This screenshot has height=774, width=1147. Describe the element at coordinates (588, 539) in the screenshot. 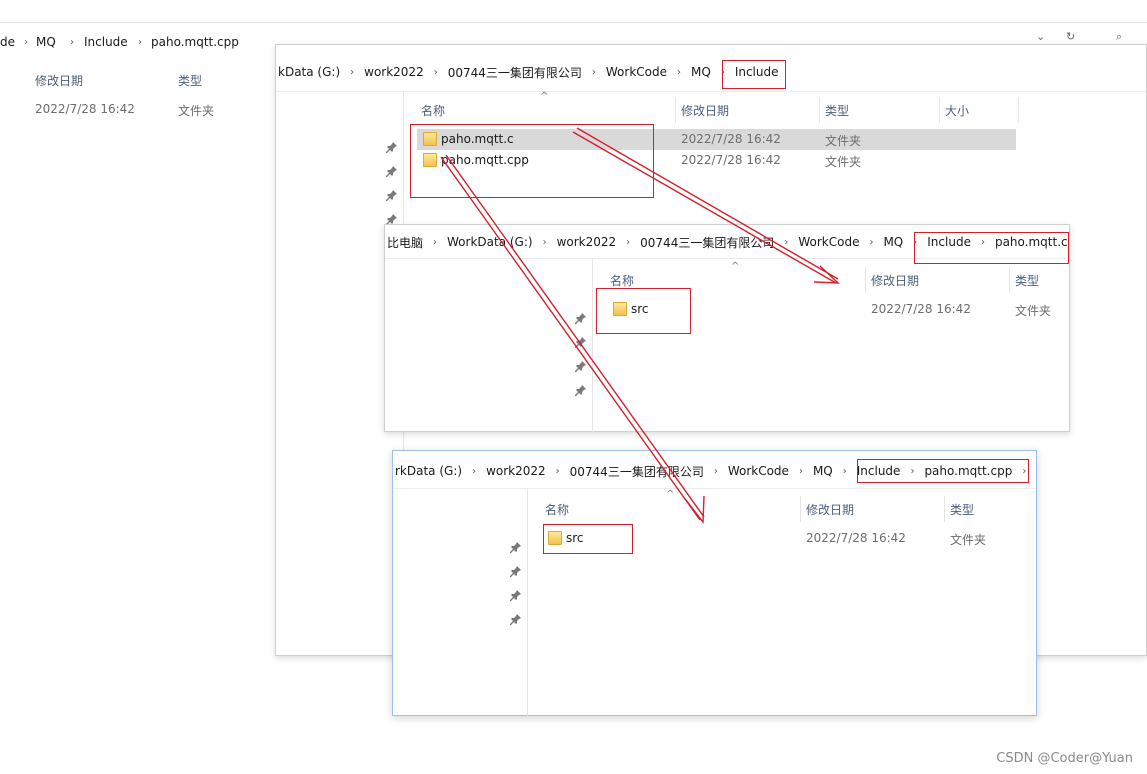

I see `annotation-box-src-cpp` at that location.